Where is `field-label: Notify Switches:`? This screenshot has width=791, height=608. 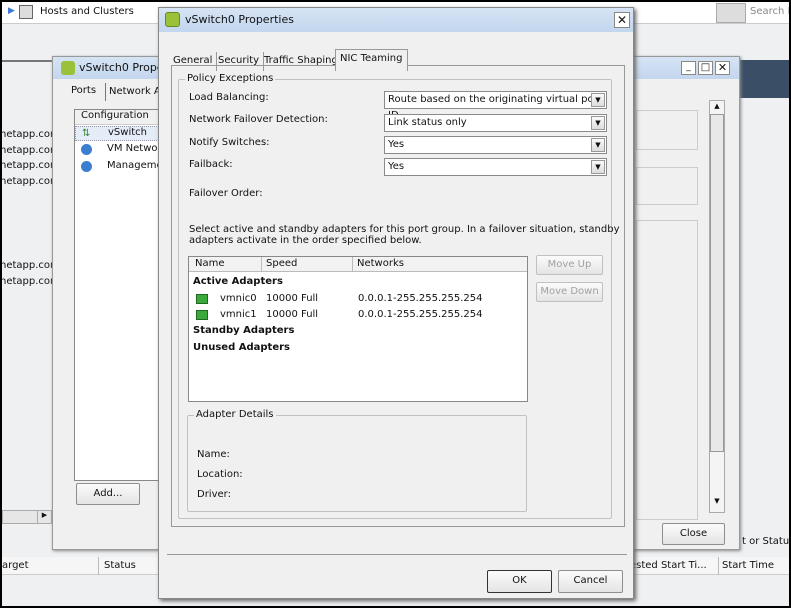 field-label: Notify Switches: is located at coordinates (229, 142).